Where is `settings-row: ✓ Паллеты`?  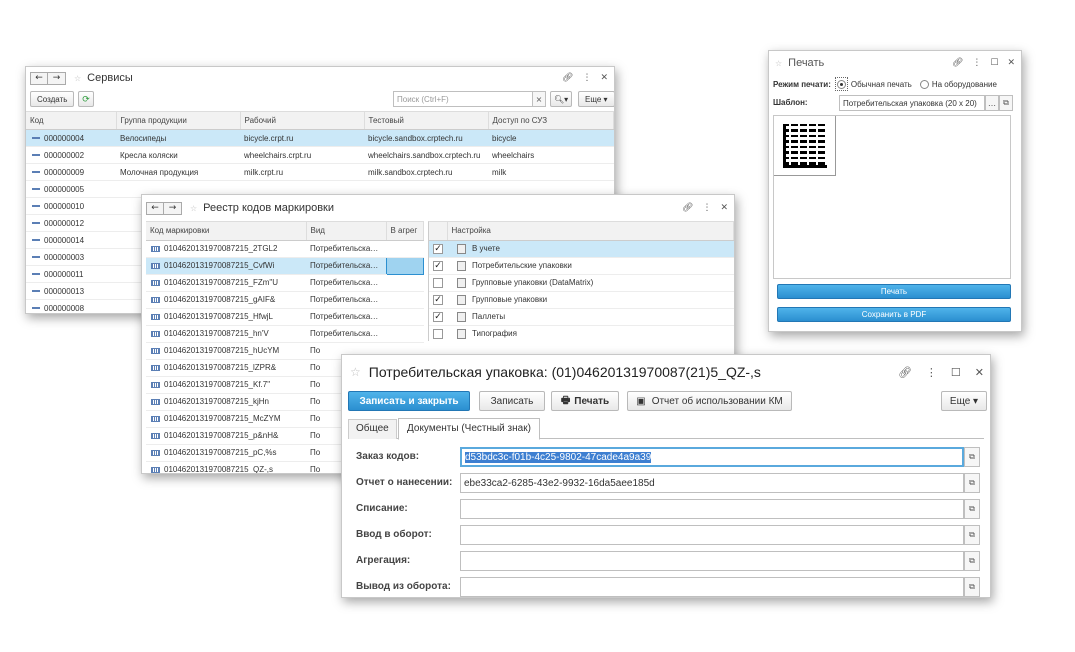 settings-row: ✓ Паллеты is located at coordinates (581, 317).